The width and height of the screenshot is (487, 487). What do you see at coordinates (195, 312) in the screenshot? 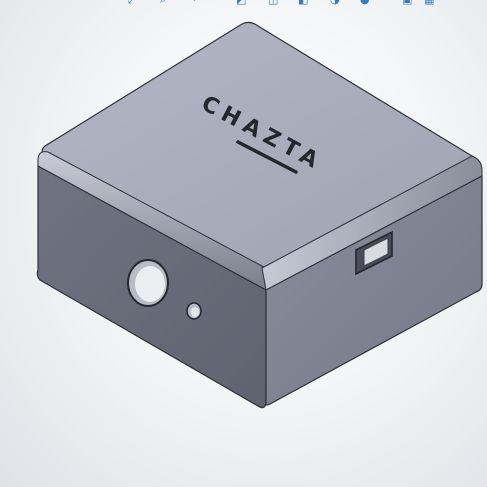
I see `small-round-hole-inner` at bounding box center [195, 312].